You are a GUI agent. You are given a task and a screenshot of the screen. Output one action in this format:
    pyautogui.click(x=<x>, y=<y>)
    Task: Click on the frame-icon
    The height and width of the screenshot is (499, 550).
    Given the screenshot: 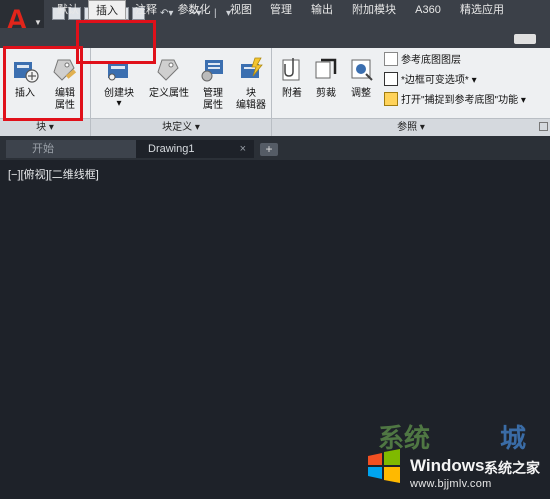 What is the action you would take?
    pyautogui.click(x=391, y=79)
    